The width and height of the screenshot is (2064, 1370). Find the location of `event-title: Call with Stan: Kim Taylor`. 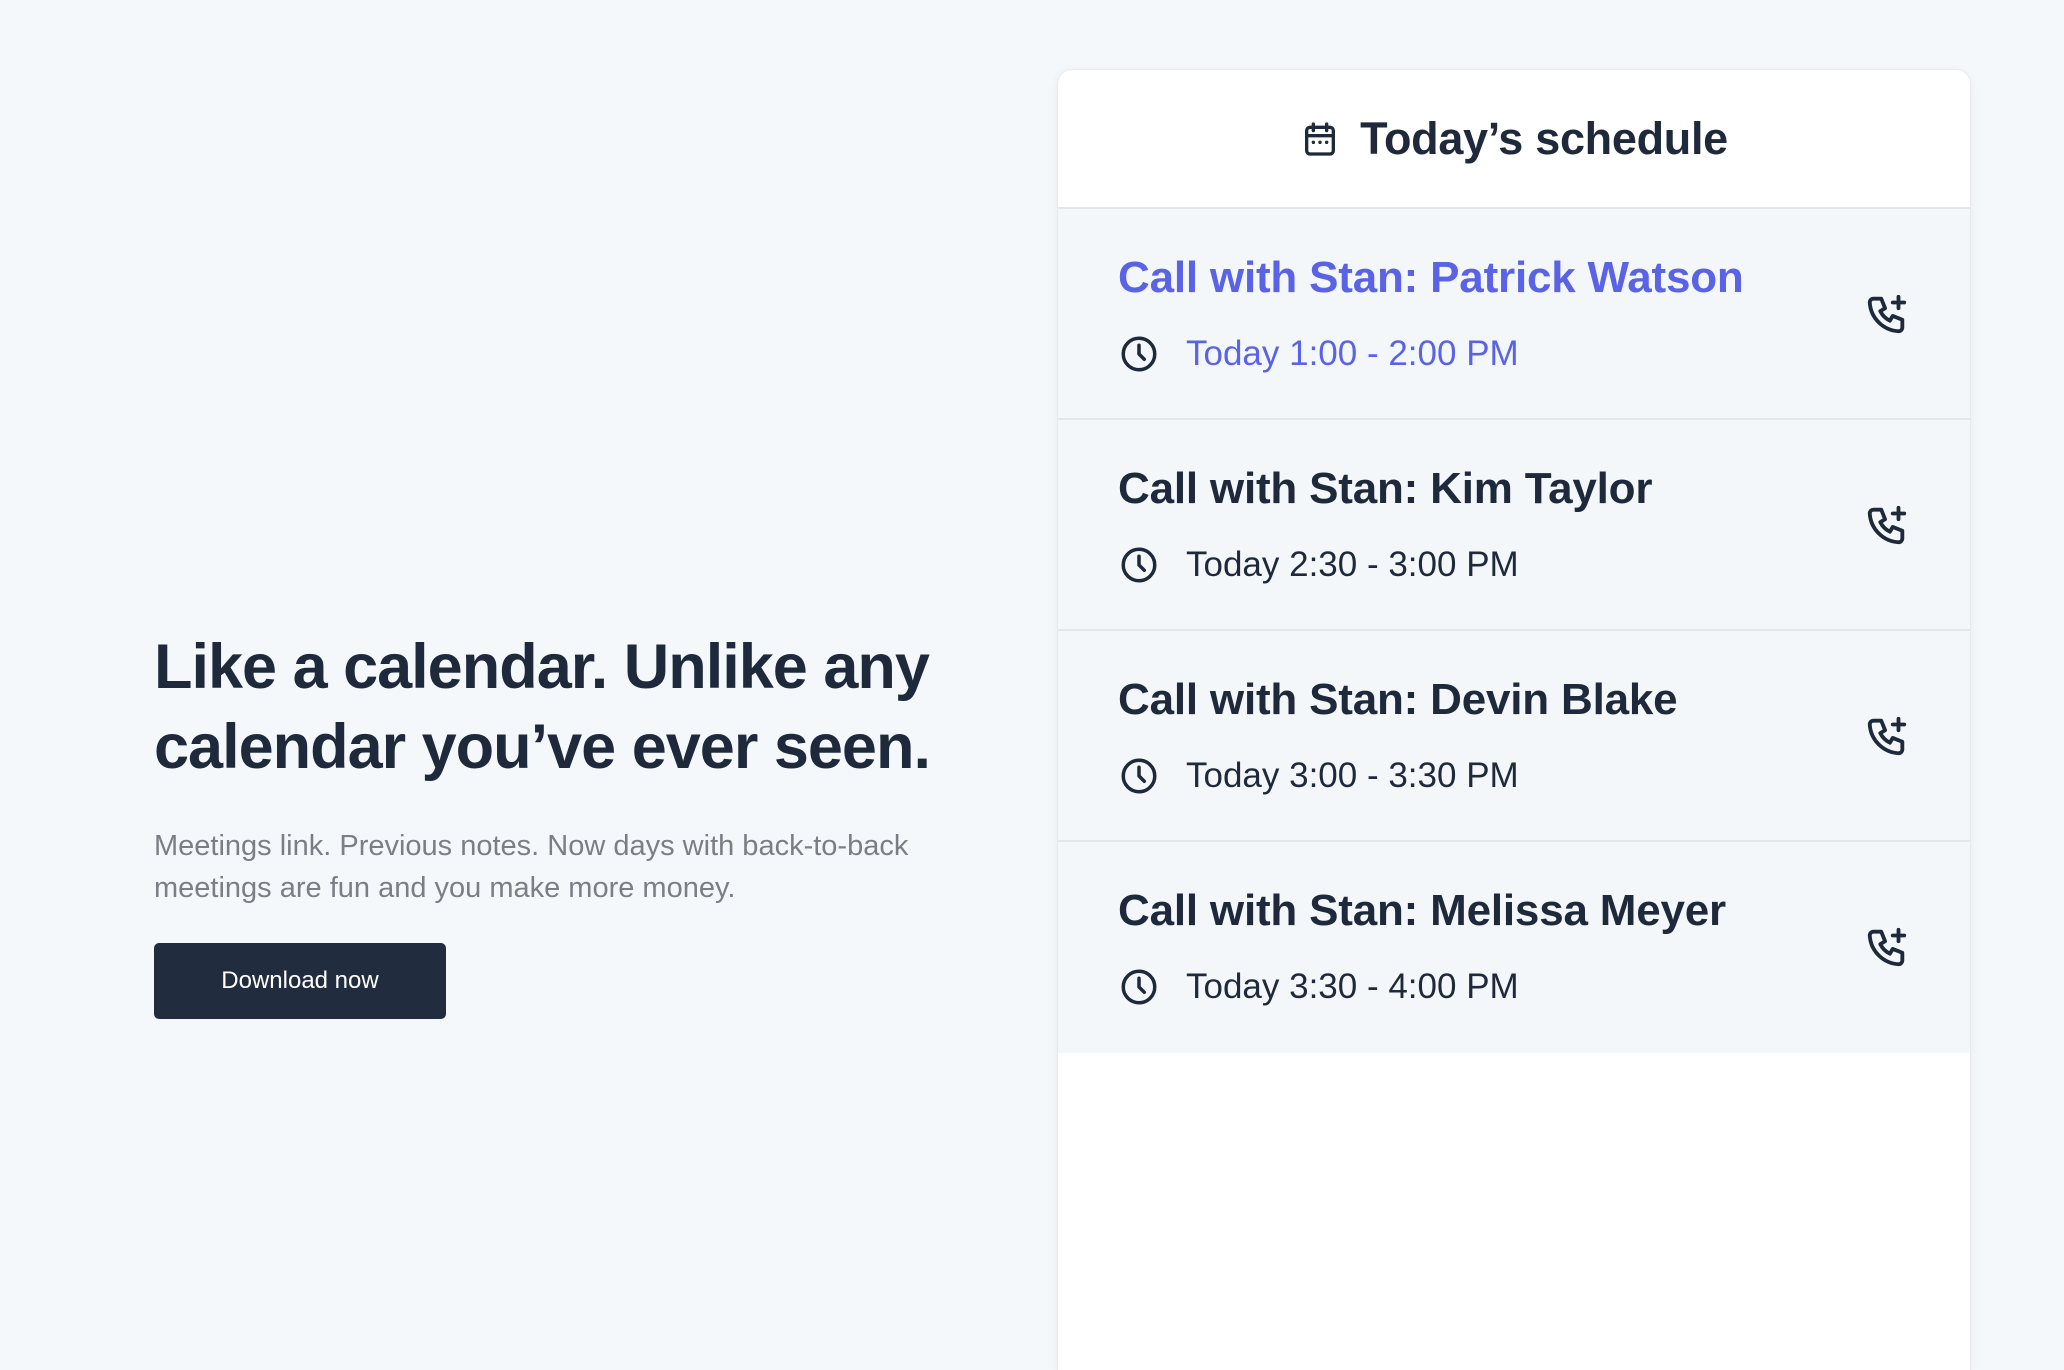

event-title: Call with Stan: Kim Taylor is located at coordinates (1385, 488).